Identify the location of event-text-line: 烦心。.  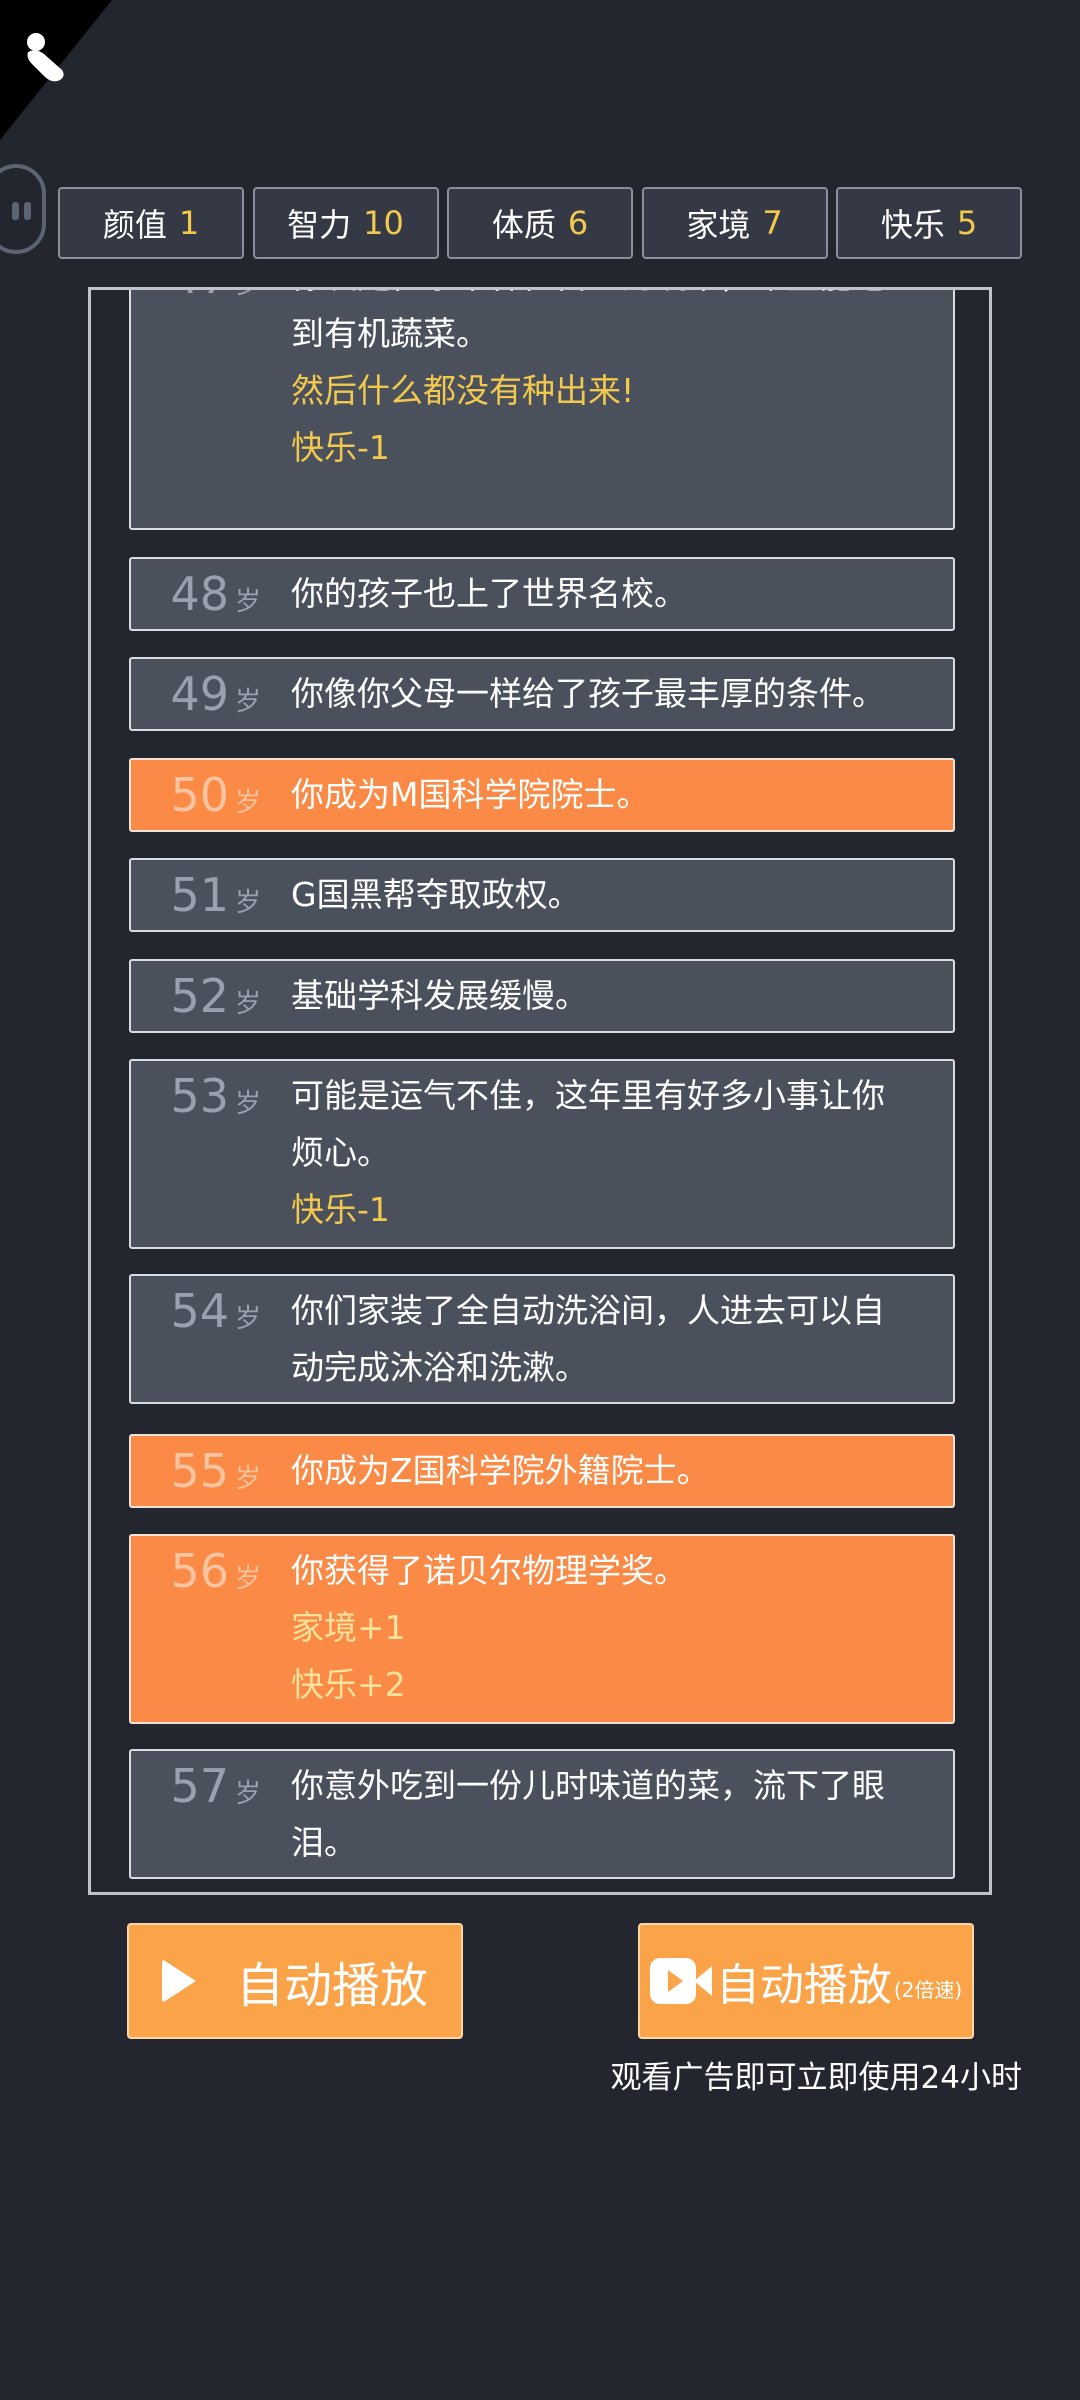
(340, 1152).